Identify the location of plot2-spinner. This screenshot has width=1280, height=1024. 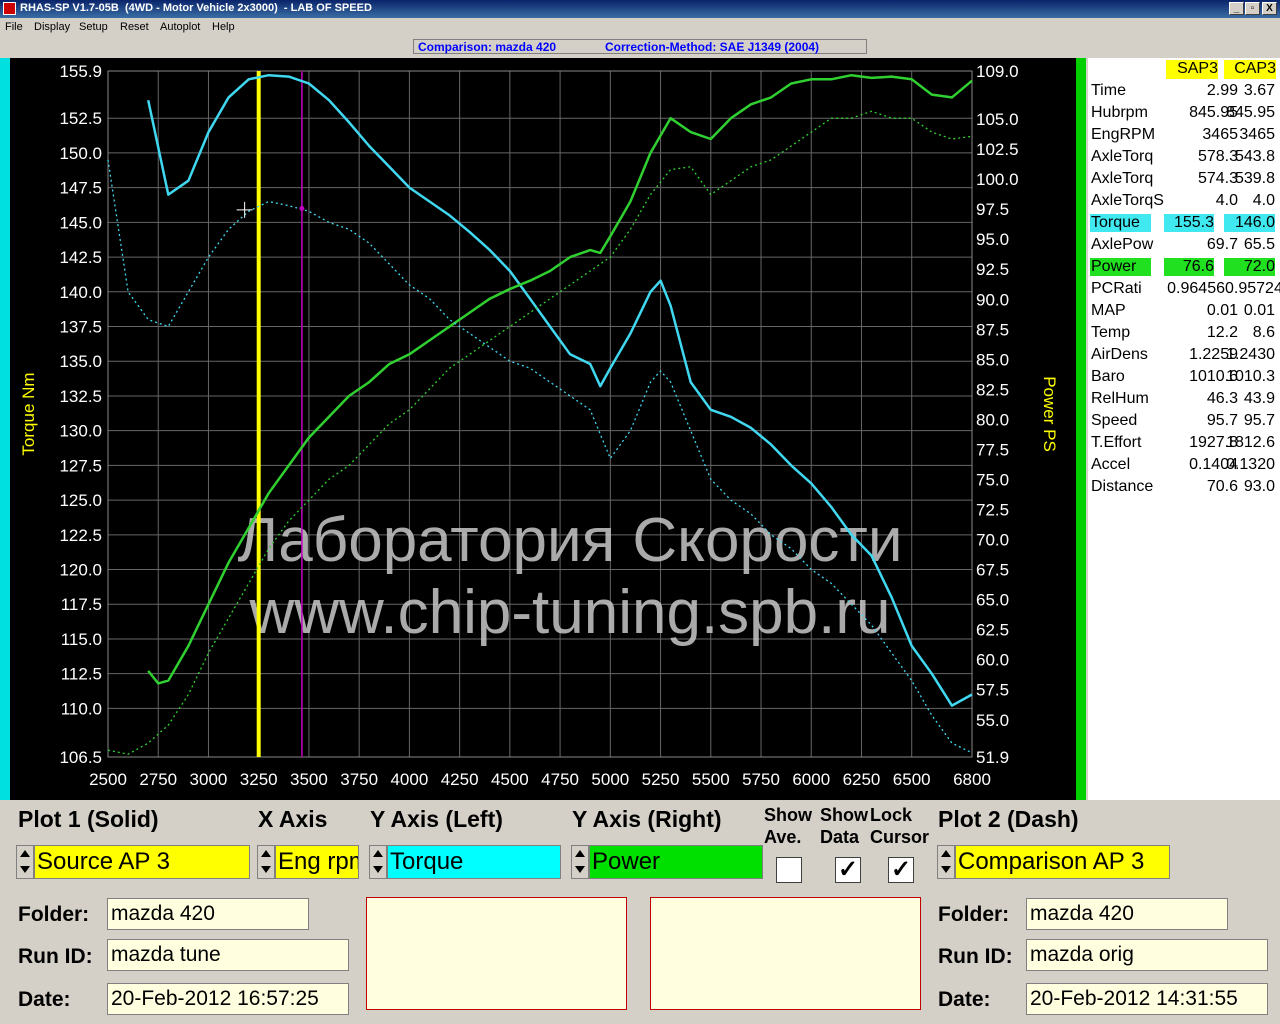
(946, 862).